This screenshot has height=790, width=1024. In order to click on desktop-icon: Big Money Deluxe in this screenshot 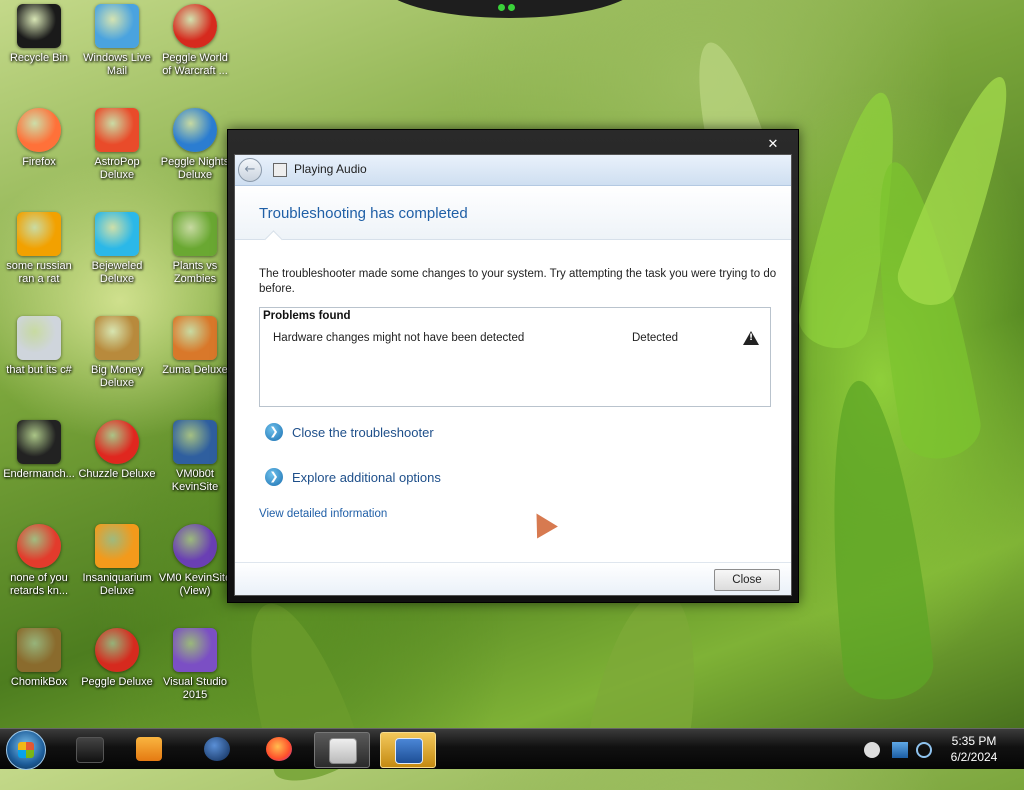, I will do `click(117, 353)`.